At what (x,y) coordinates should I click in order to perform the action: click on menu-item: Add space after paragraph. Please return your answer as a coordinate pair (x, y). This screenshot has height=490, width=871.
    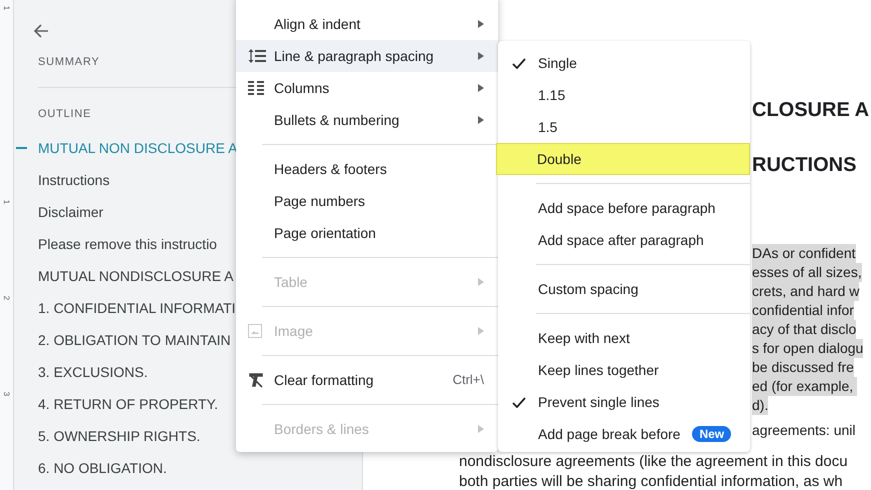
    Looking at the image, I should click on (624, 240).